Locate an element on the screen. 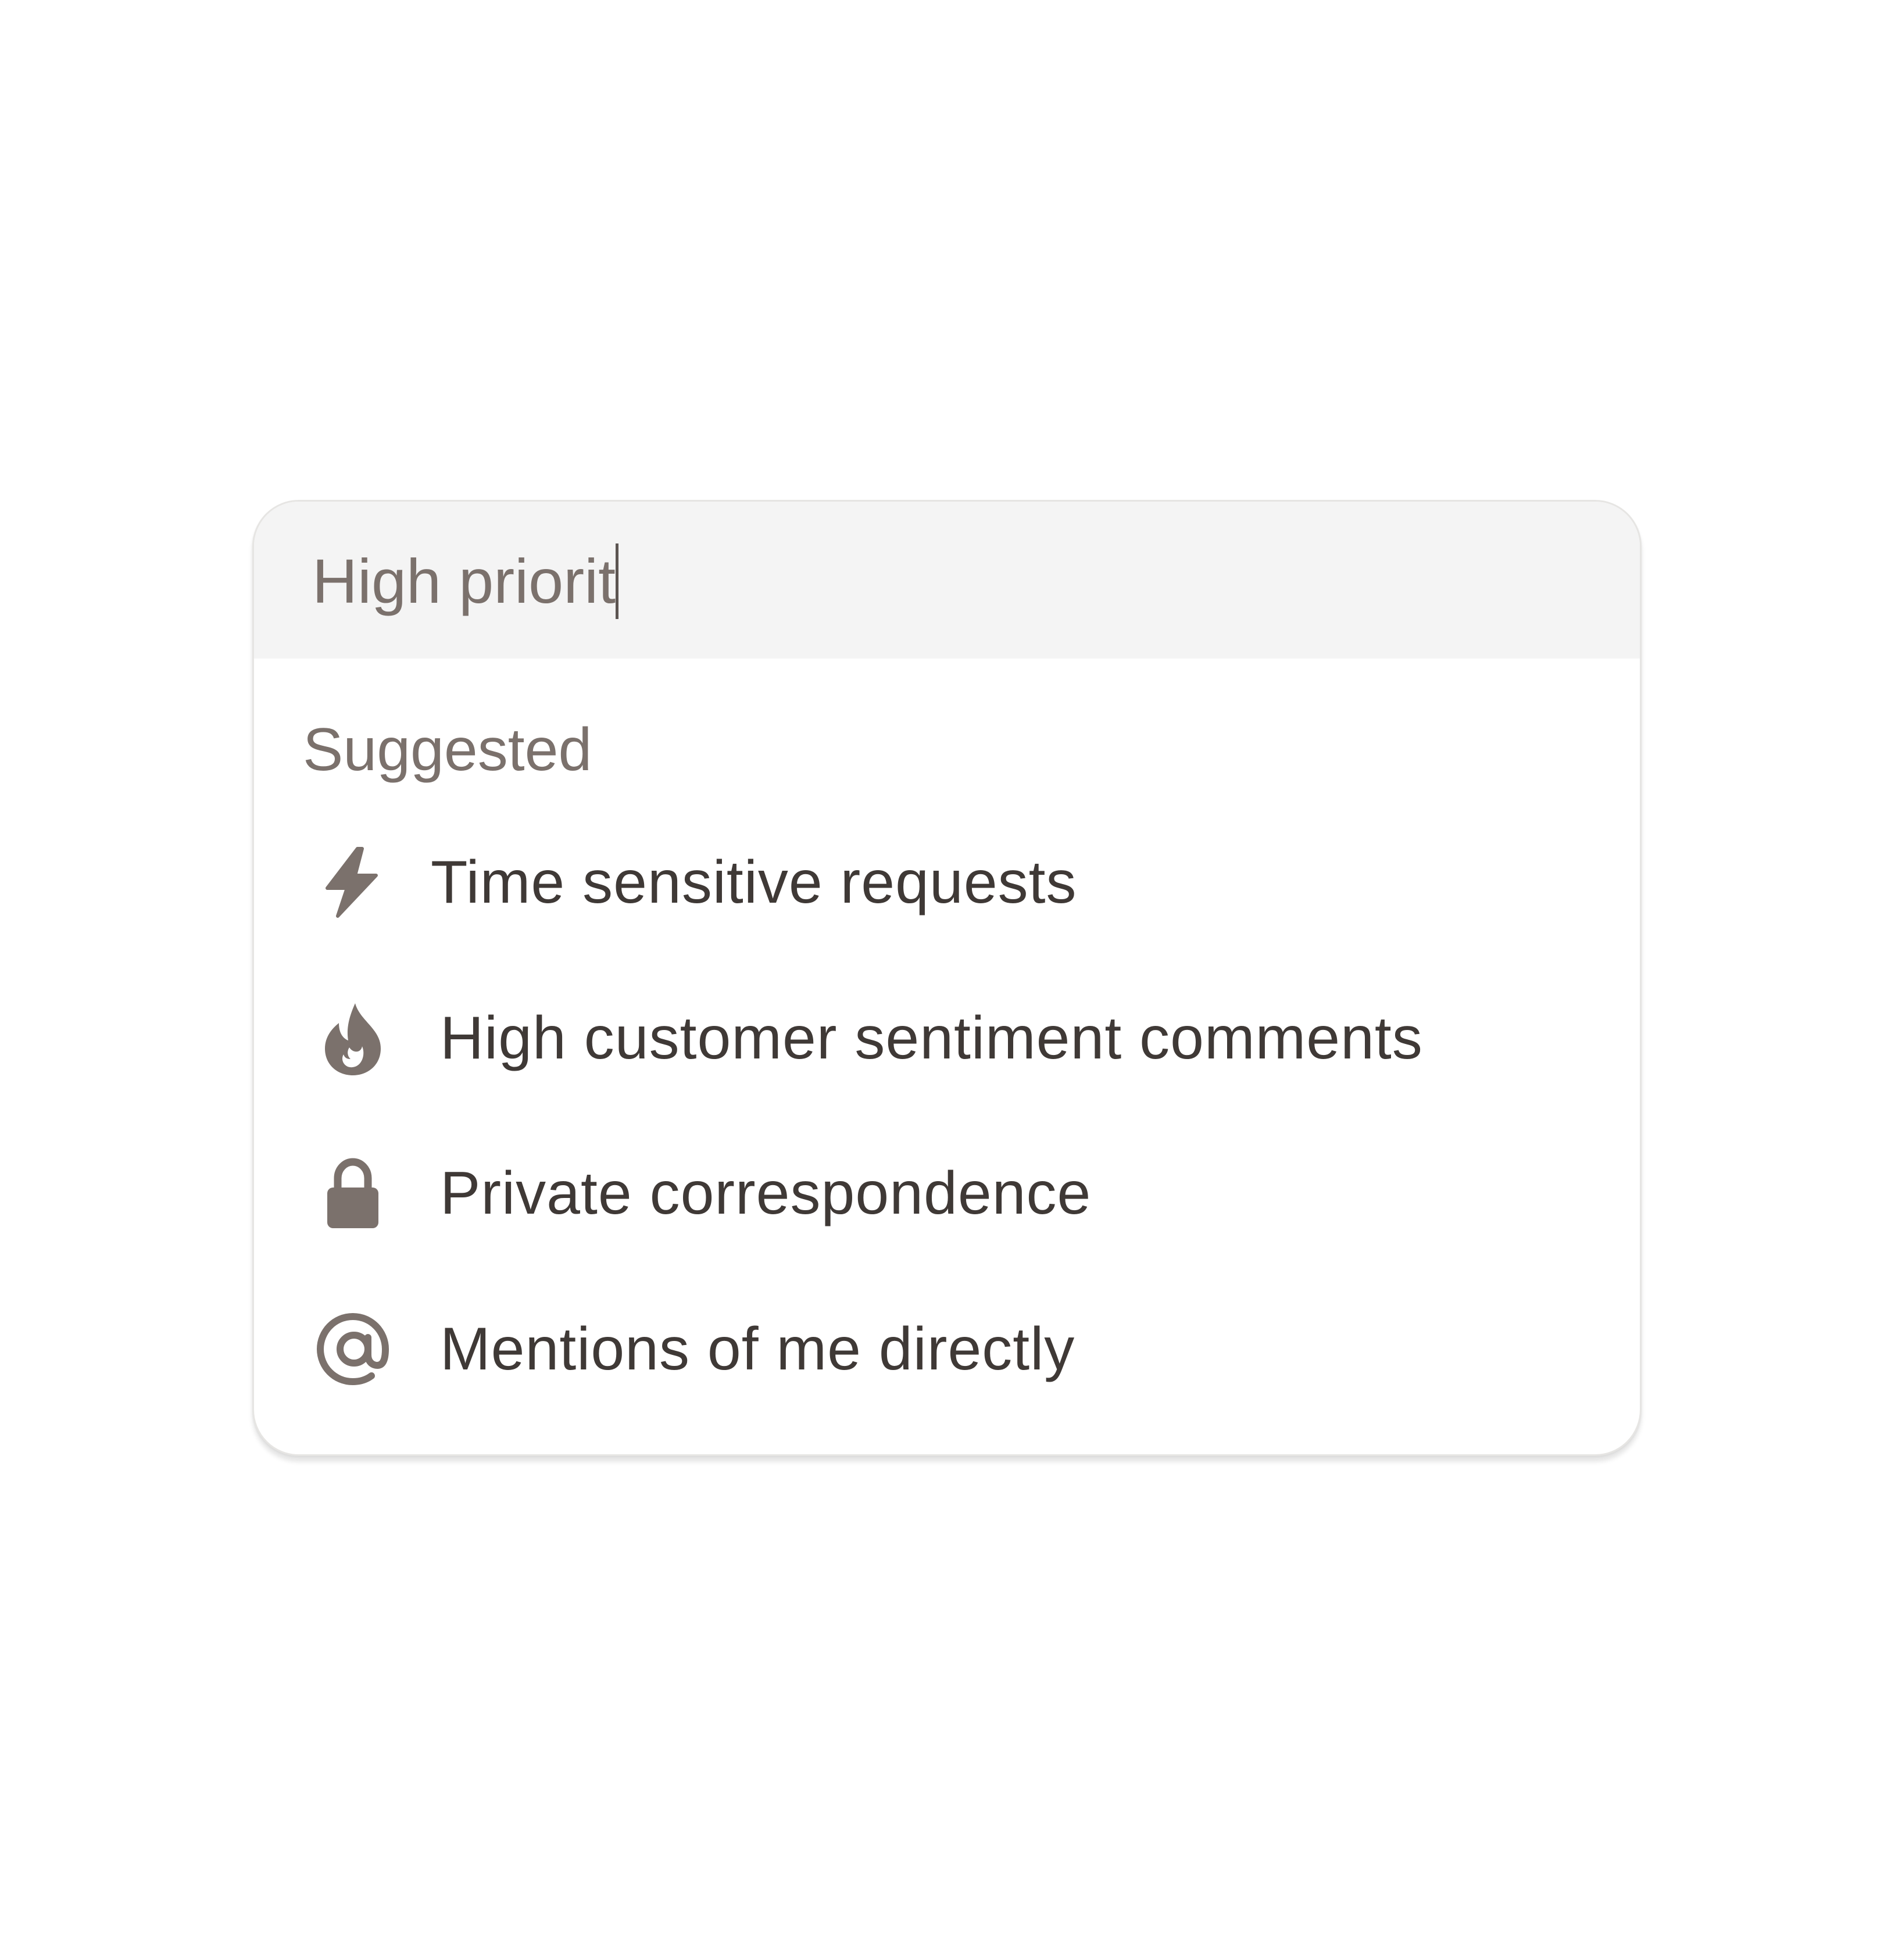 This screenshot has width=1895, height=1960. suggestion-item-mentions: Mentions of me directly is located at coordinates (951, 1349).